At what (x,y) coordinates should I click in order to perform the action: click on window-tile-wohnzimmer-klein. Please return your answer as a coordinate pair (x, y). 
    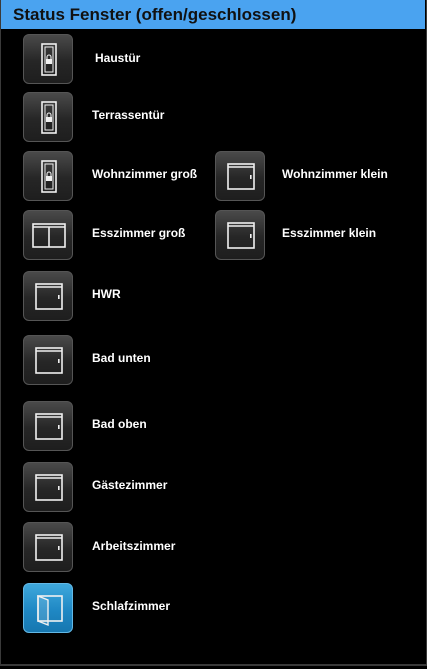
    Looking at the image, I should click on (240, 176).